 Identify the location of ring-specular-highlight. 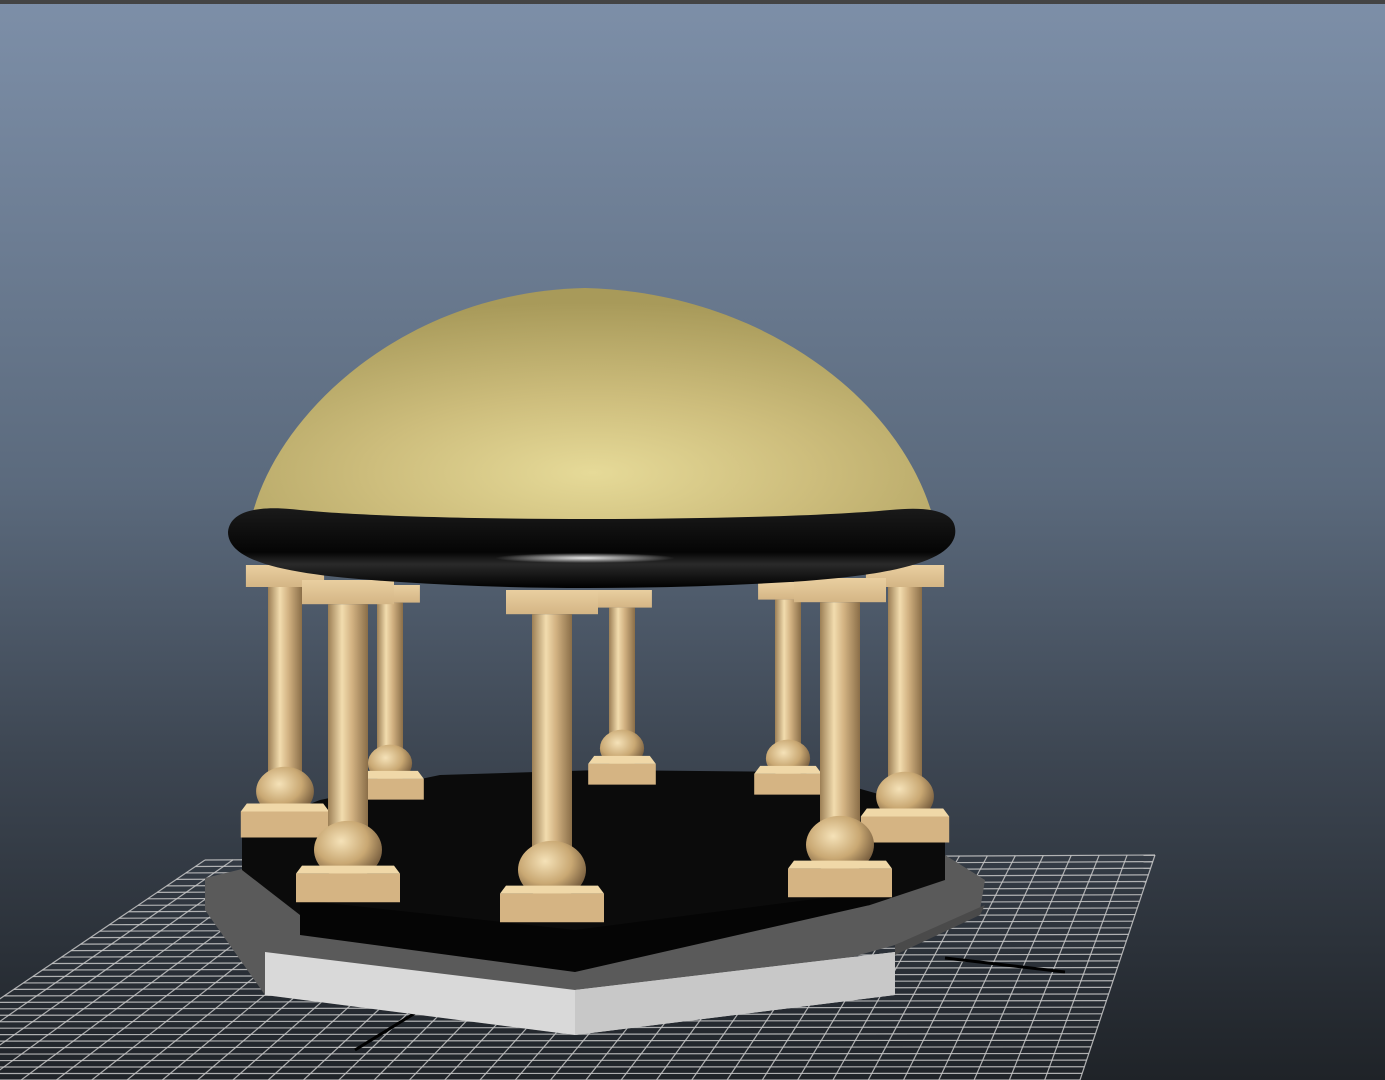
(585, 558).